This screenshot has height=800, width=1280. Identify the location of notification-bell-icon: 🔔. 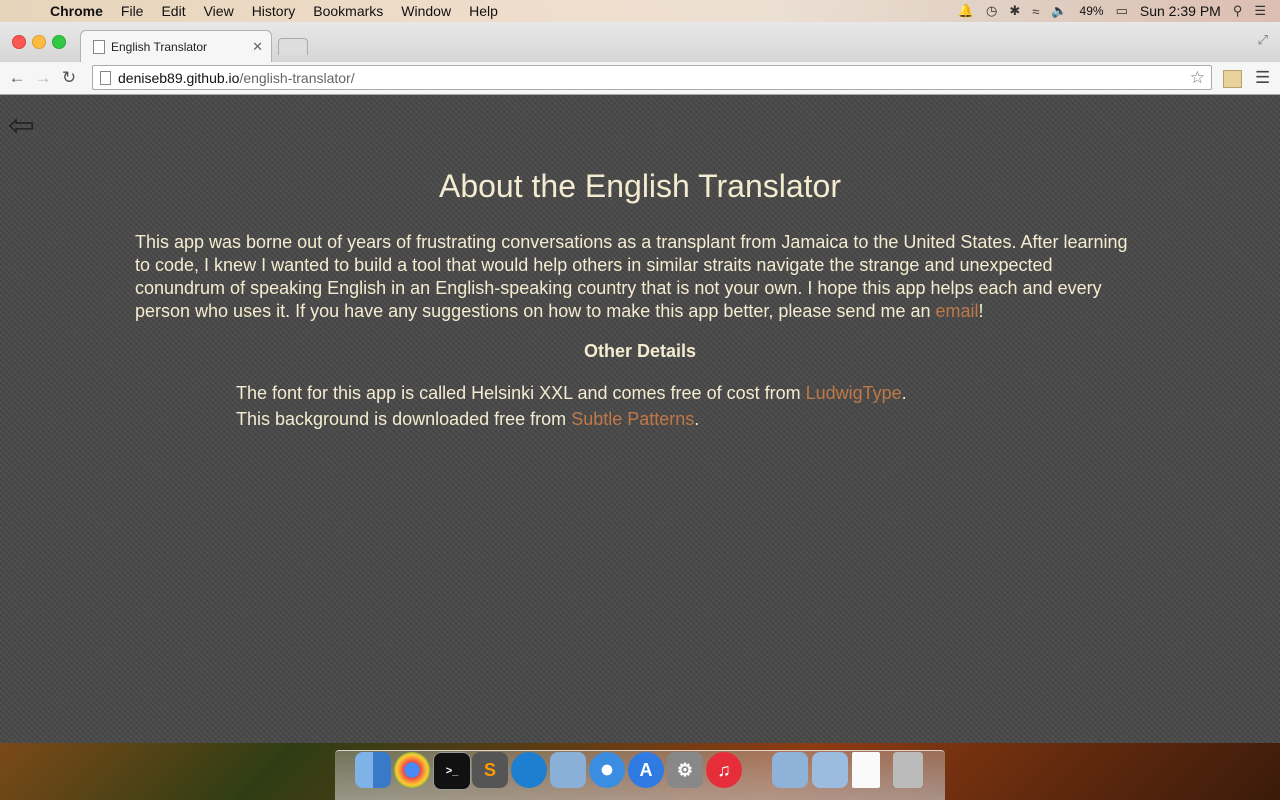
(966, 11).